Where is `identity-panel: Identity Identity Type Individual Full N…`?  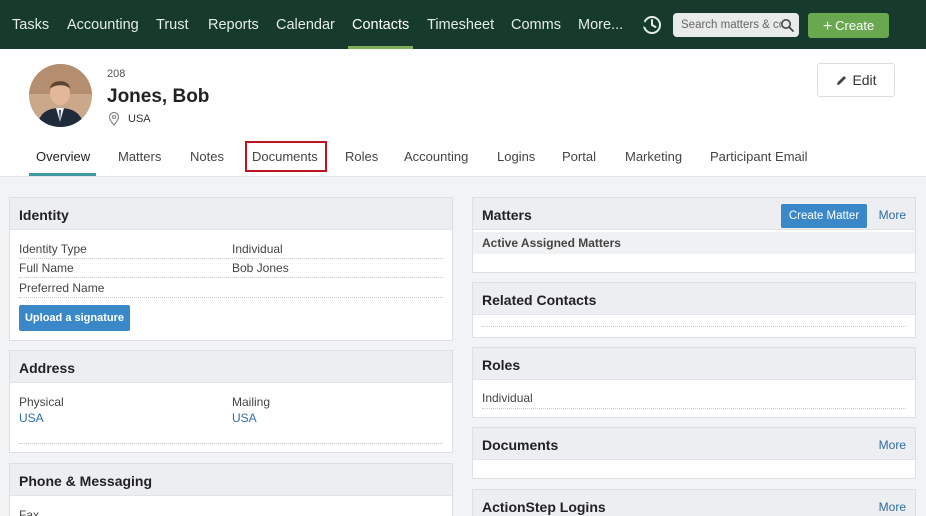 identity-panel: Identity Identity Type Individual Full N… is located at coordinates (231, 269).